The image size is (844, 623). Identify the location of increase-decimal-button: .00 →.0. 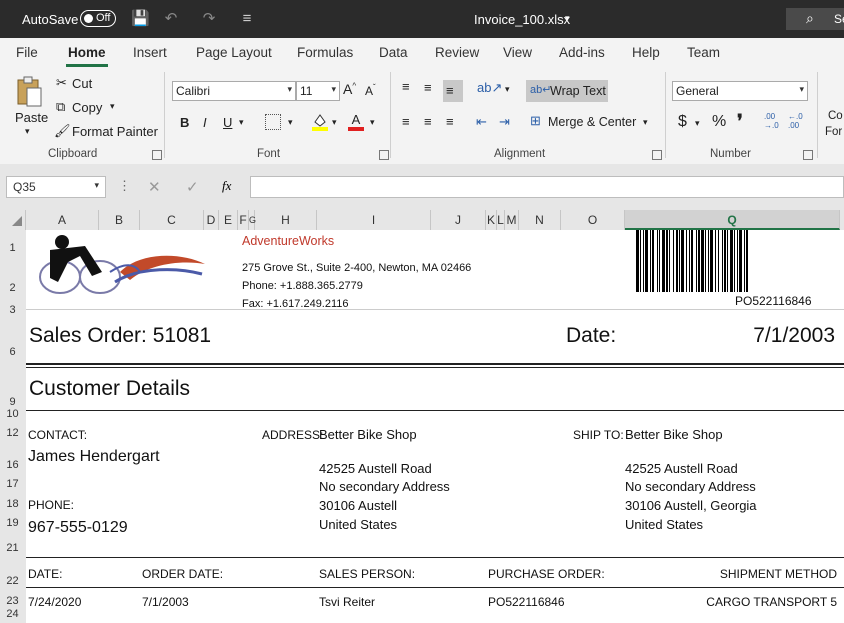
(774, 121).